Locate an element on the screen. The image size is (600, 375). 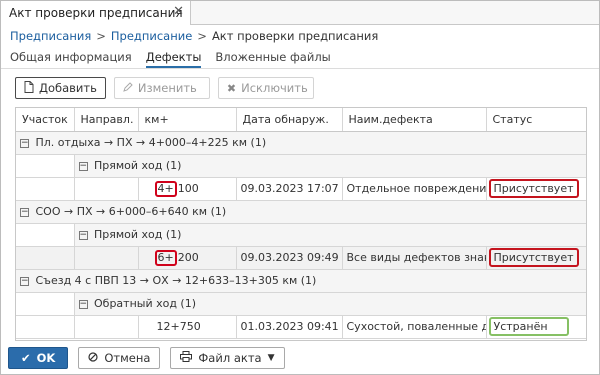
cancel-button-label: Отмена is located at coordinates (127, 358).